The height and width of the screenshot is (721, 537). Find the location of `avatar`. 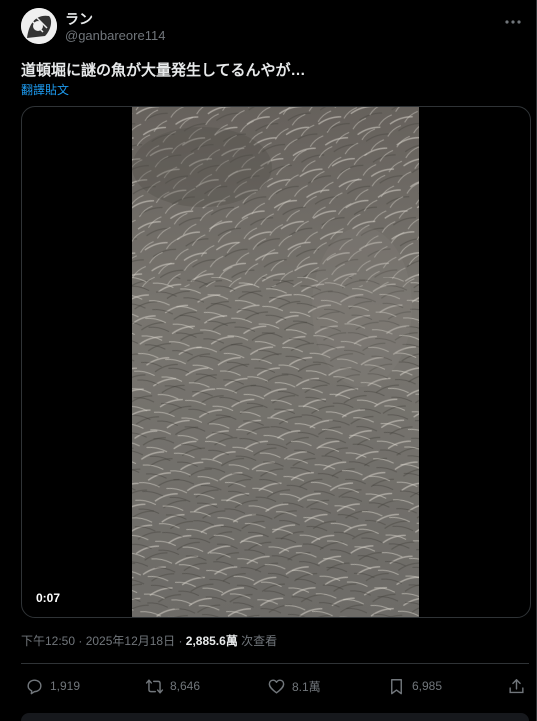

avatar is located at coordinates (39, 26).